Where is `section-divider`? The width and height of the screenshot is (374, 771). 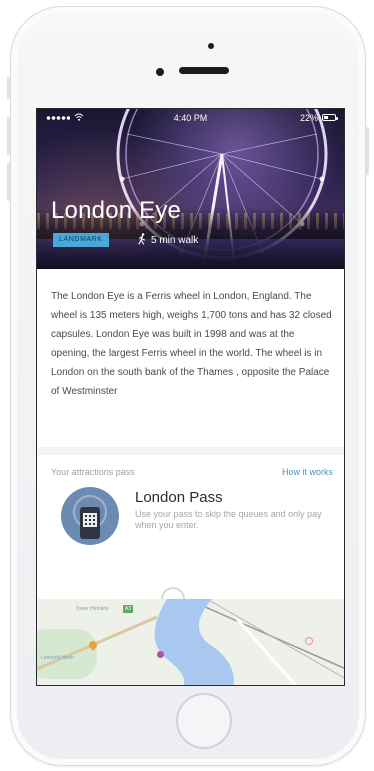
section-divider is located at coordinates (190, 451).